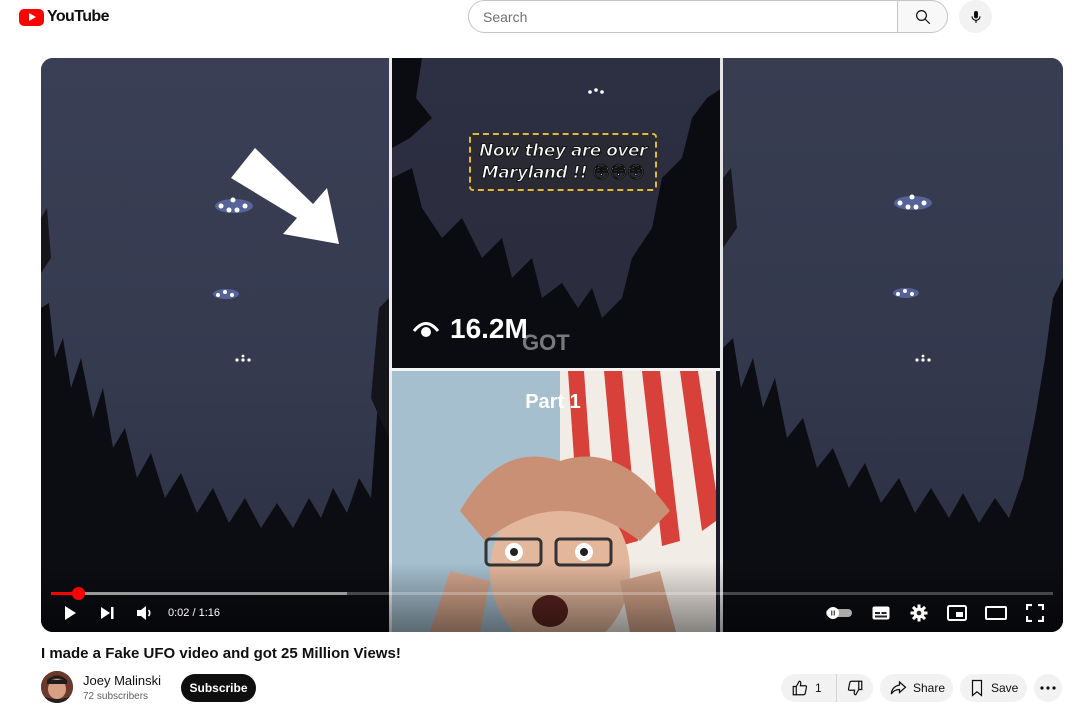  I want to click on volume-button, so click(145, 613).